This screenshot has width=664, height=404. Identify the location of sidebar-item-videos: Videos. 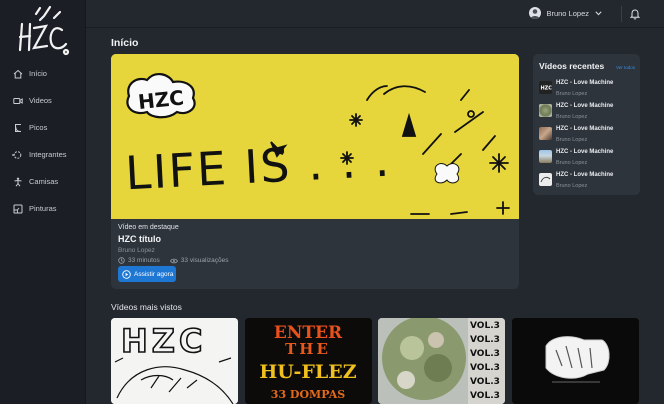
(43, 100).